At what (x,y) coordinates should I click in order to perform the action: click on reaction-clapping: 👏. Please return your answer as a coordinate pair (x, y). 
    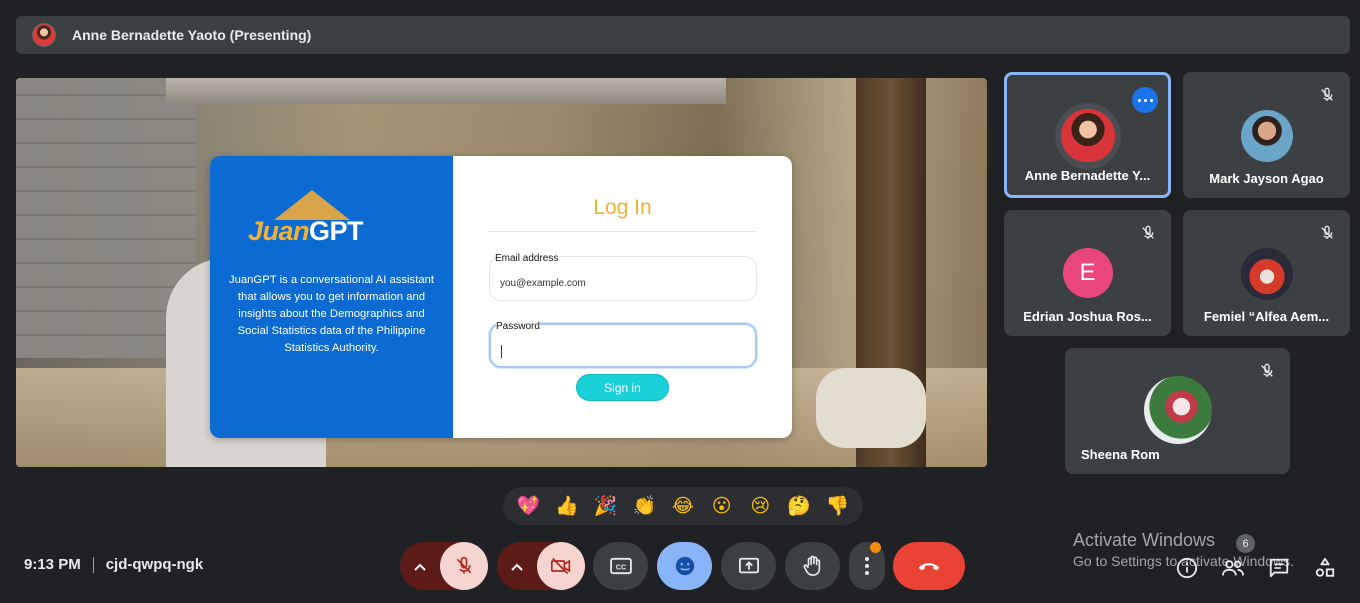
    Looking at the image, I should click on (644, 506).